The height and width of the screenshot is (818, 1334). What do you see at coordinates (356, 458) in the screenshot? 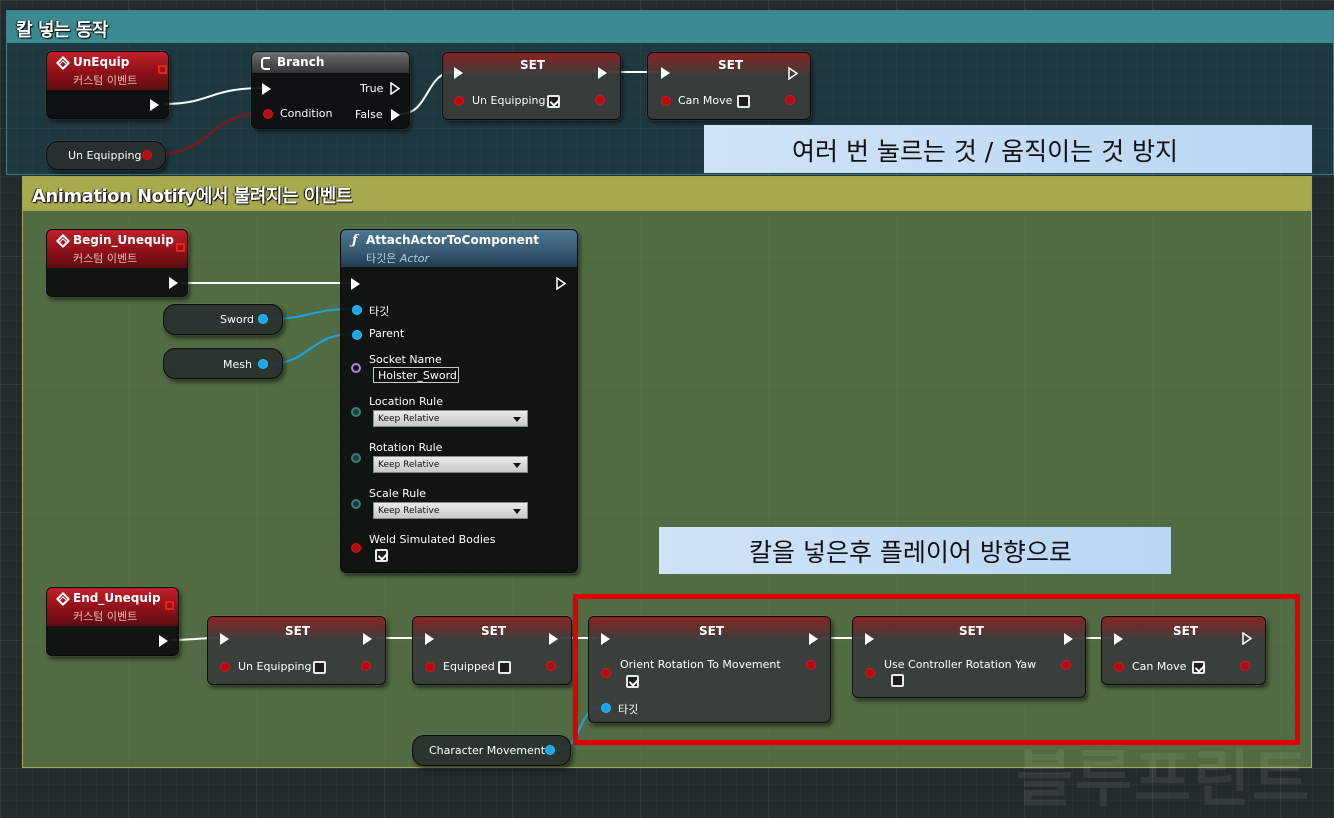
I see `rotation-rule-pin` at bounding box center [356, 458].